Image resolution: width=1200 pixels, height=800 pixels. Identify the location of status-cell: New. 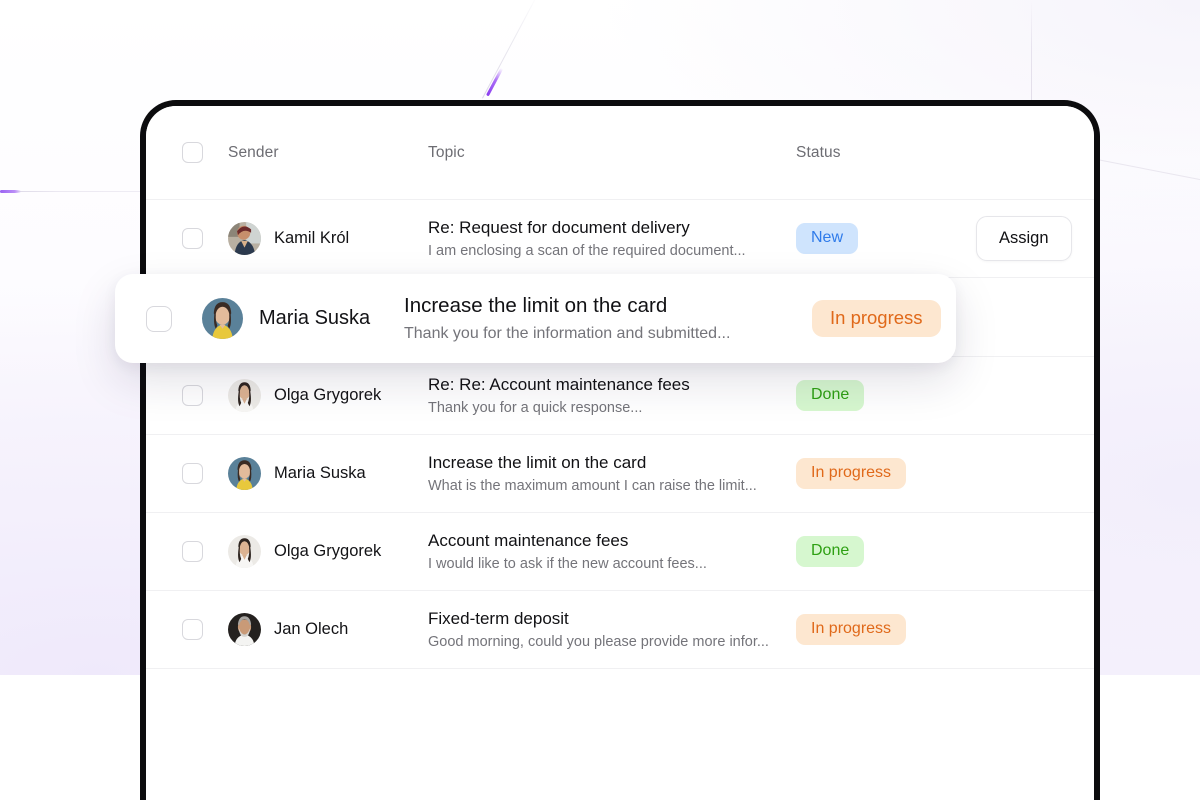
(886, 238).